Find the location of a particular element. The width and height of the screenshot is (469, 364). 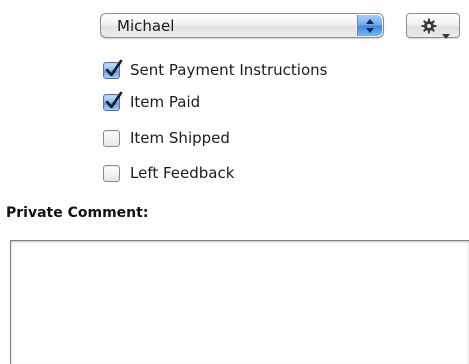

buyer-popup-value: Michael is located at coordinates (146, 26).